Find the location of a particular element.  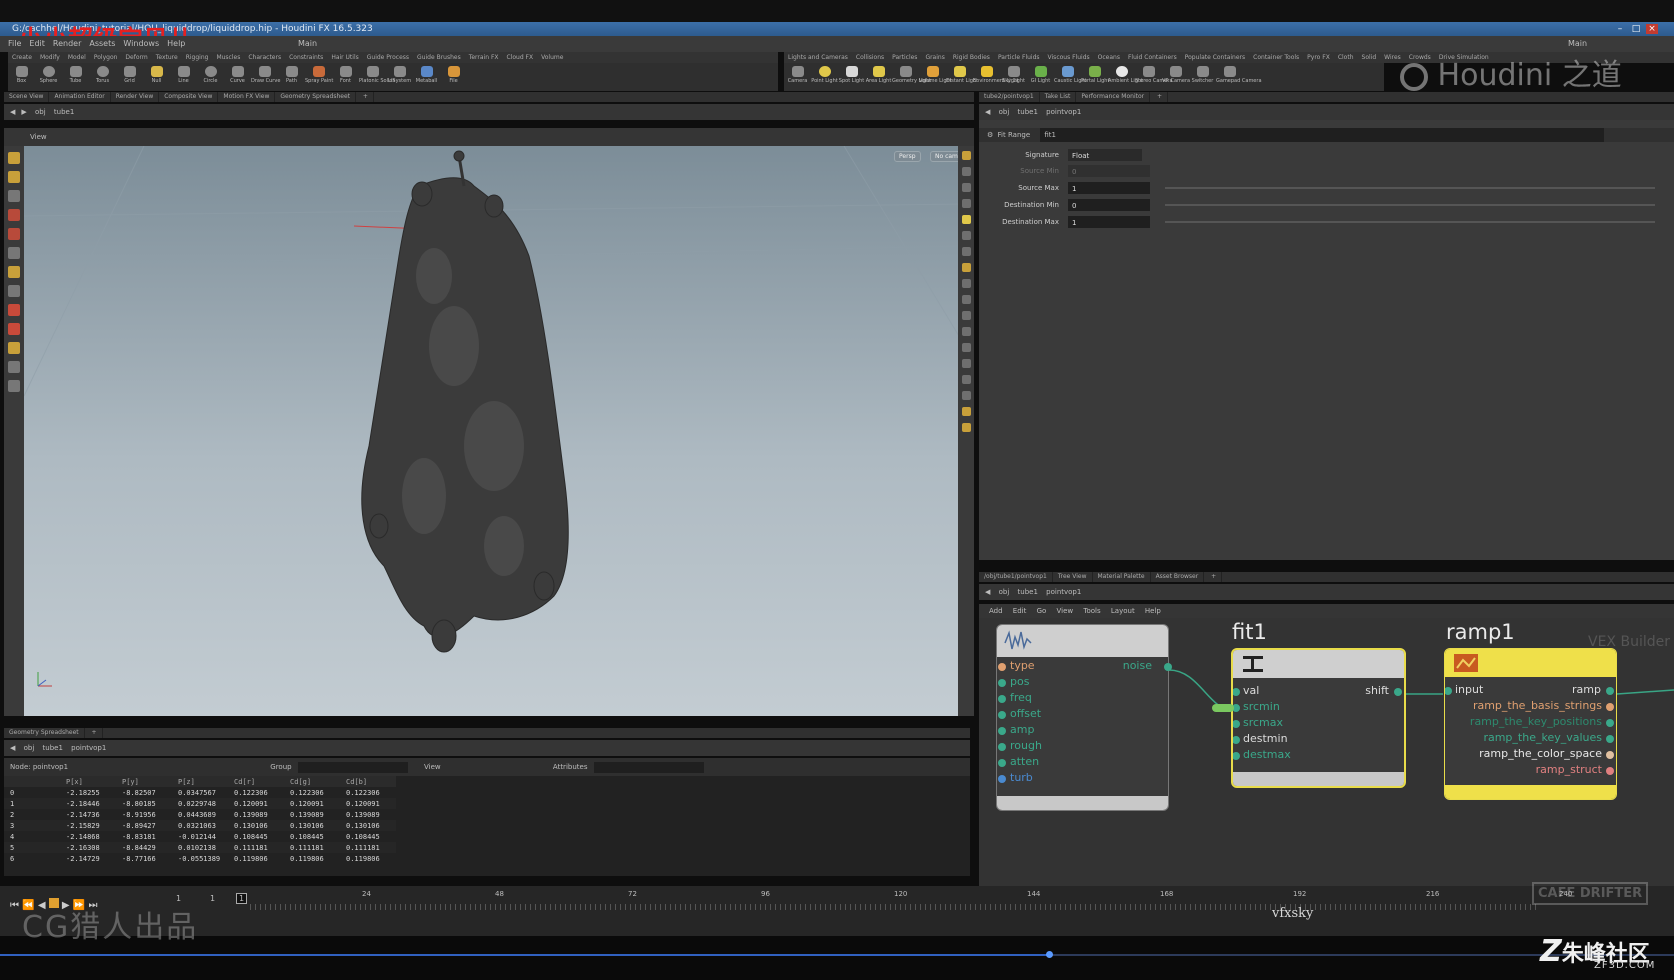

tab-material-palette: Material Palette is located at coordinates (1122, 577).